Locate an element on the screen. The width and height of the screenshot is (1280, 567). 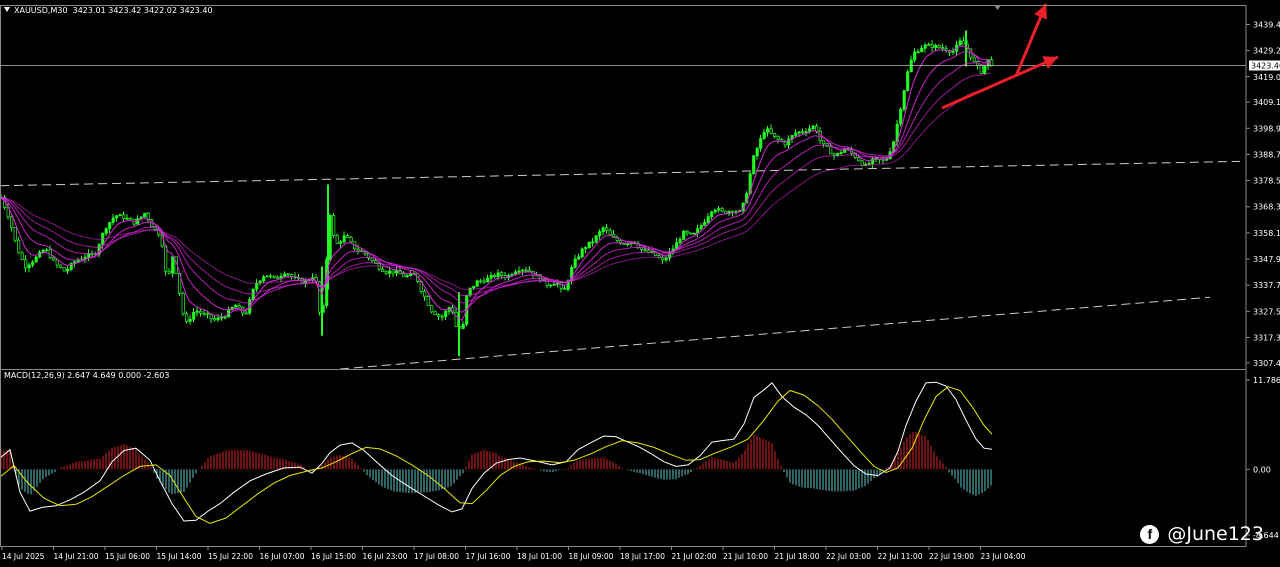
x-tick-label: 15 Jul 06:00 is located at coordinates (127, 556).